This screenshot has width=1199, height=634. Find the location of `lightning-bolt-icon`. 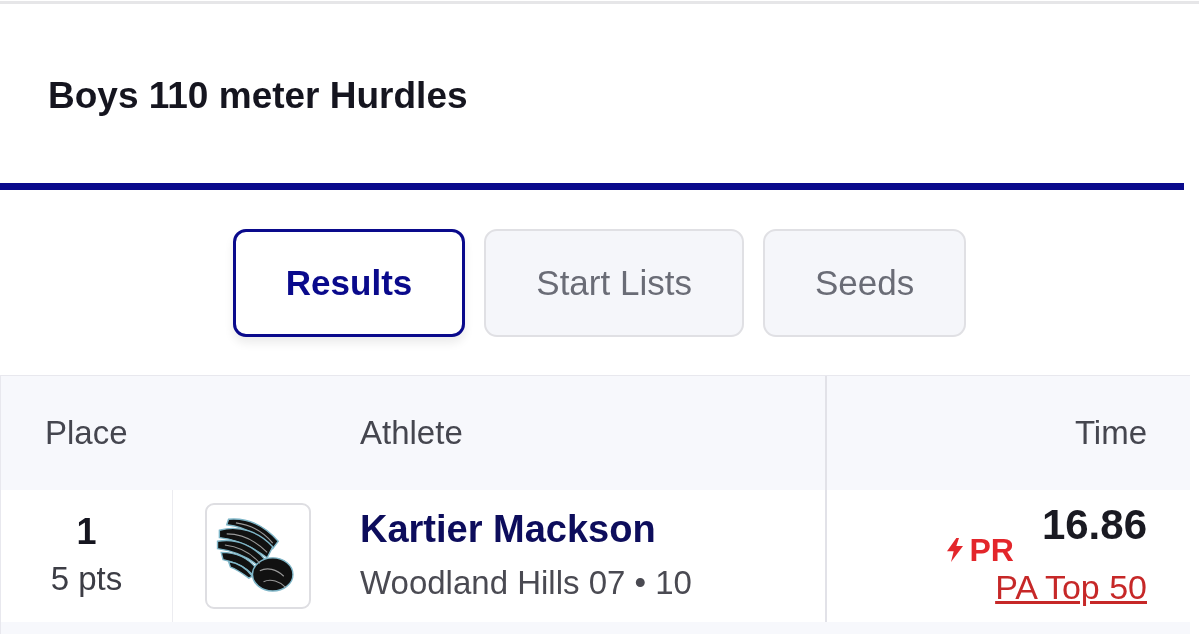

lightning-bolt-icon is located at coordinates (955, 550).